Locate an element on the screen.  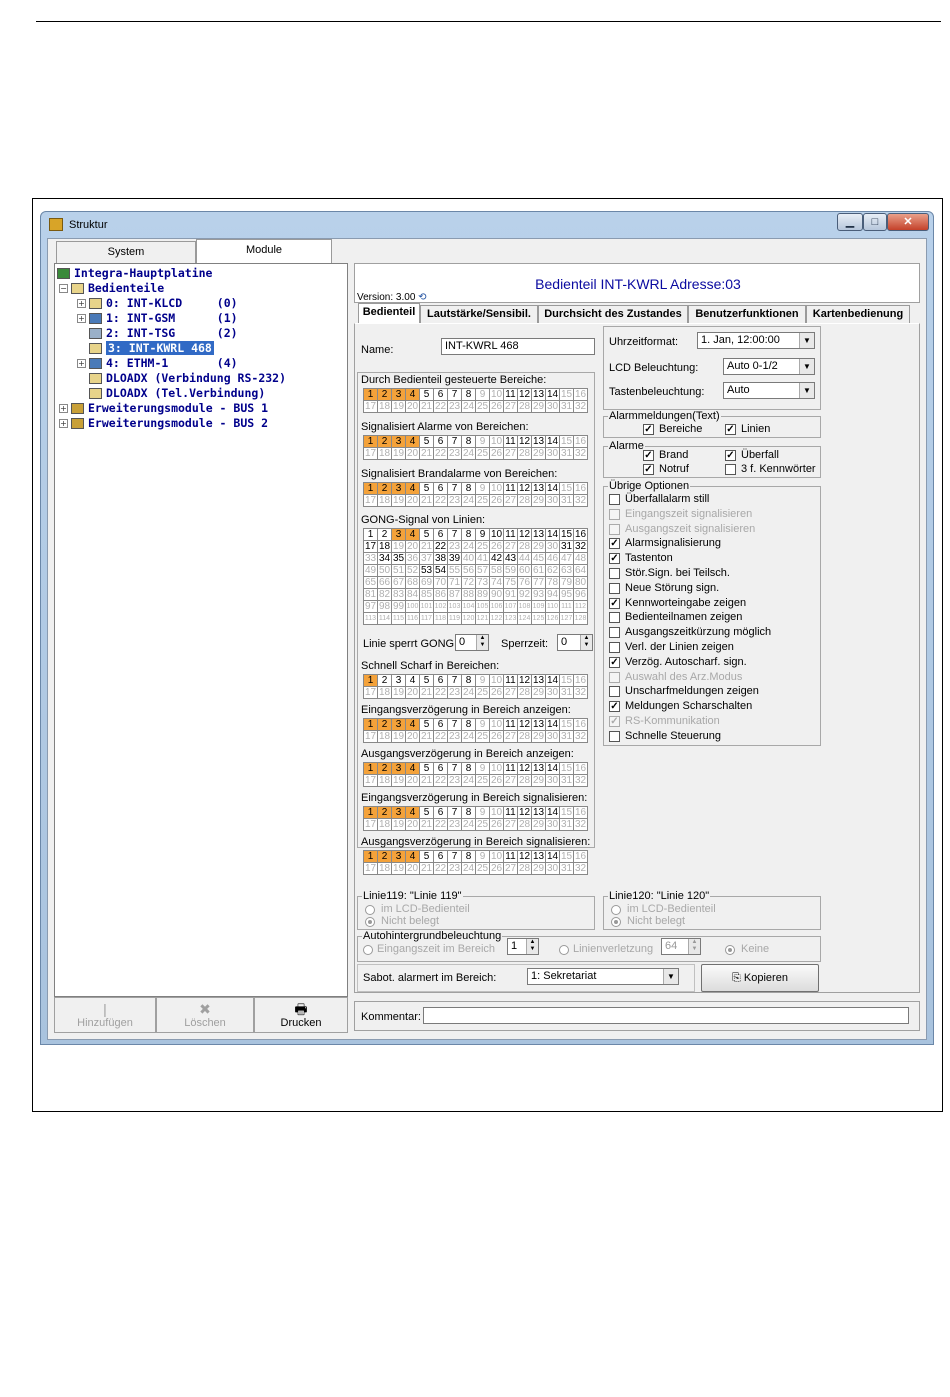
grid-cell: 4 is located at coordinates (413, 442).